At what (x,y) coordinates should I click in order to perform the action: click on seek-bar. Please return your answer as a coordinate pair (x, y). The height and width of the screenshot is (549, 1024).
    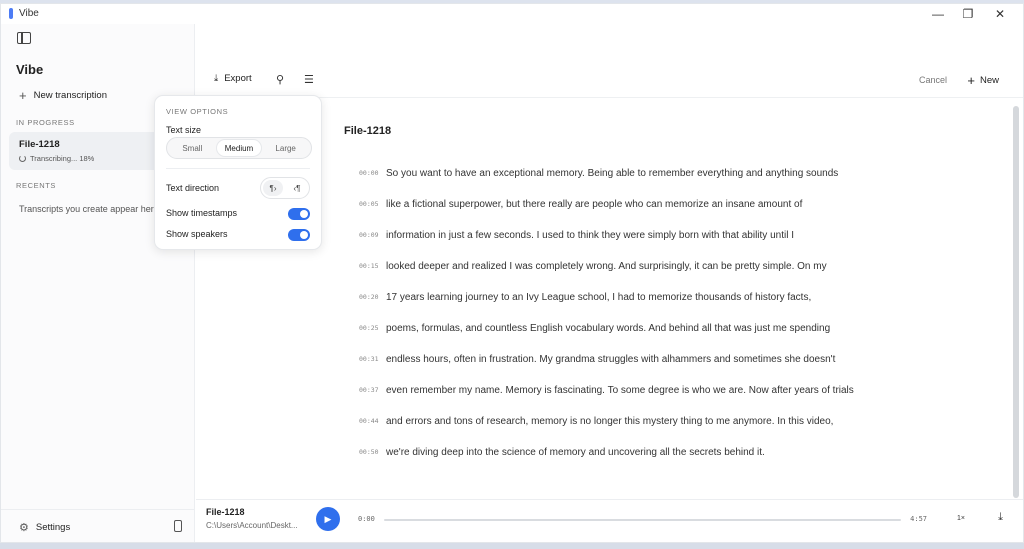
    Looking at the image, I should click on (642, 520).